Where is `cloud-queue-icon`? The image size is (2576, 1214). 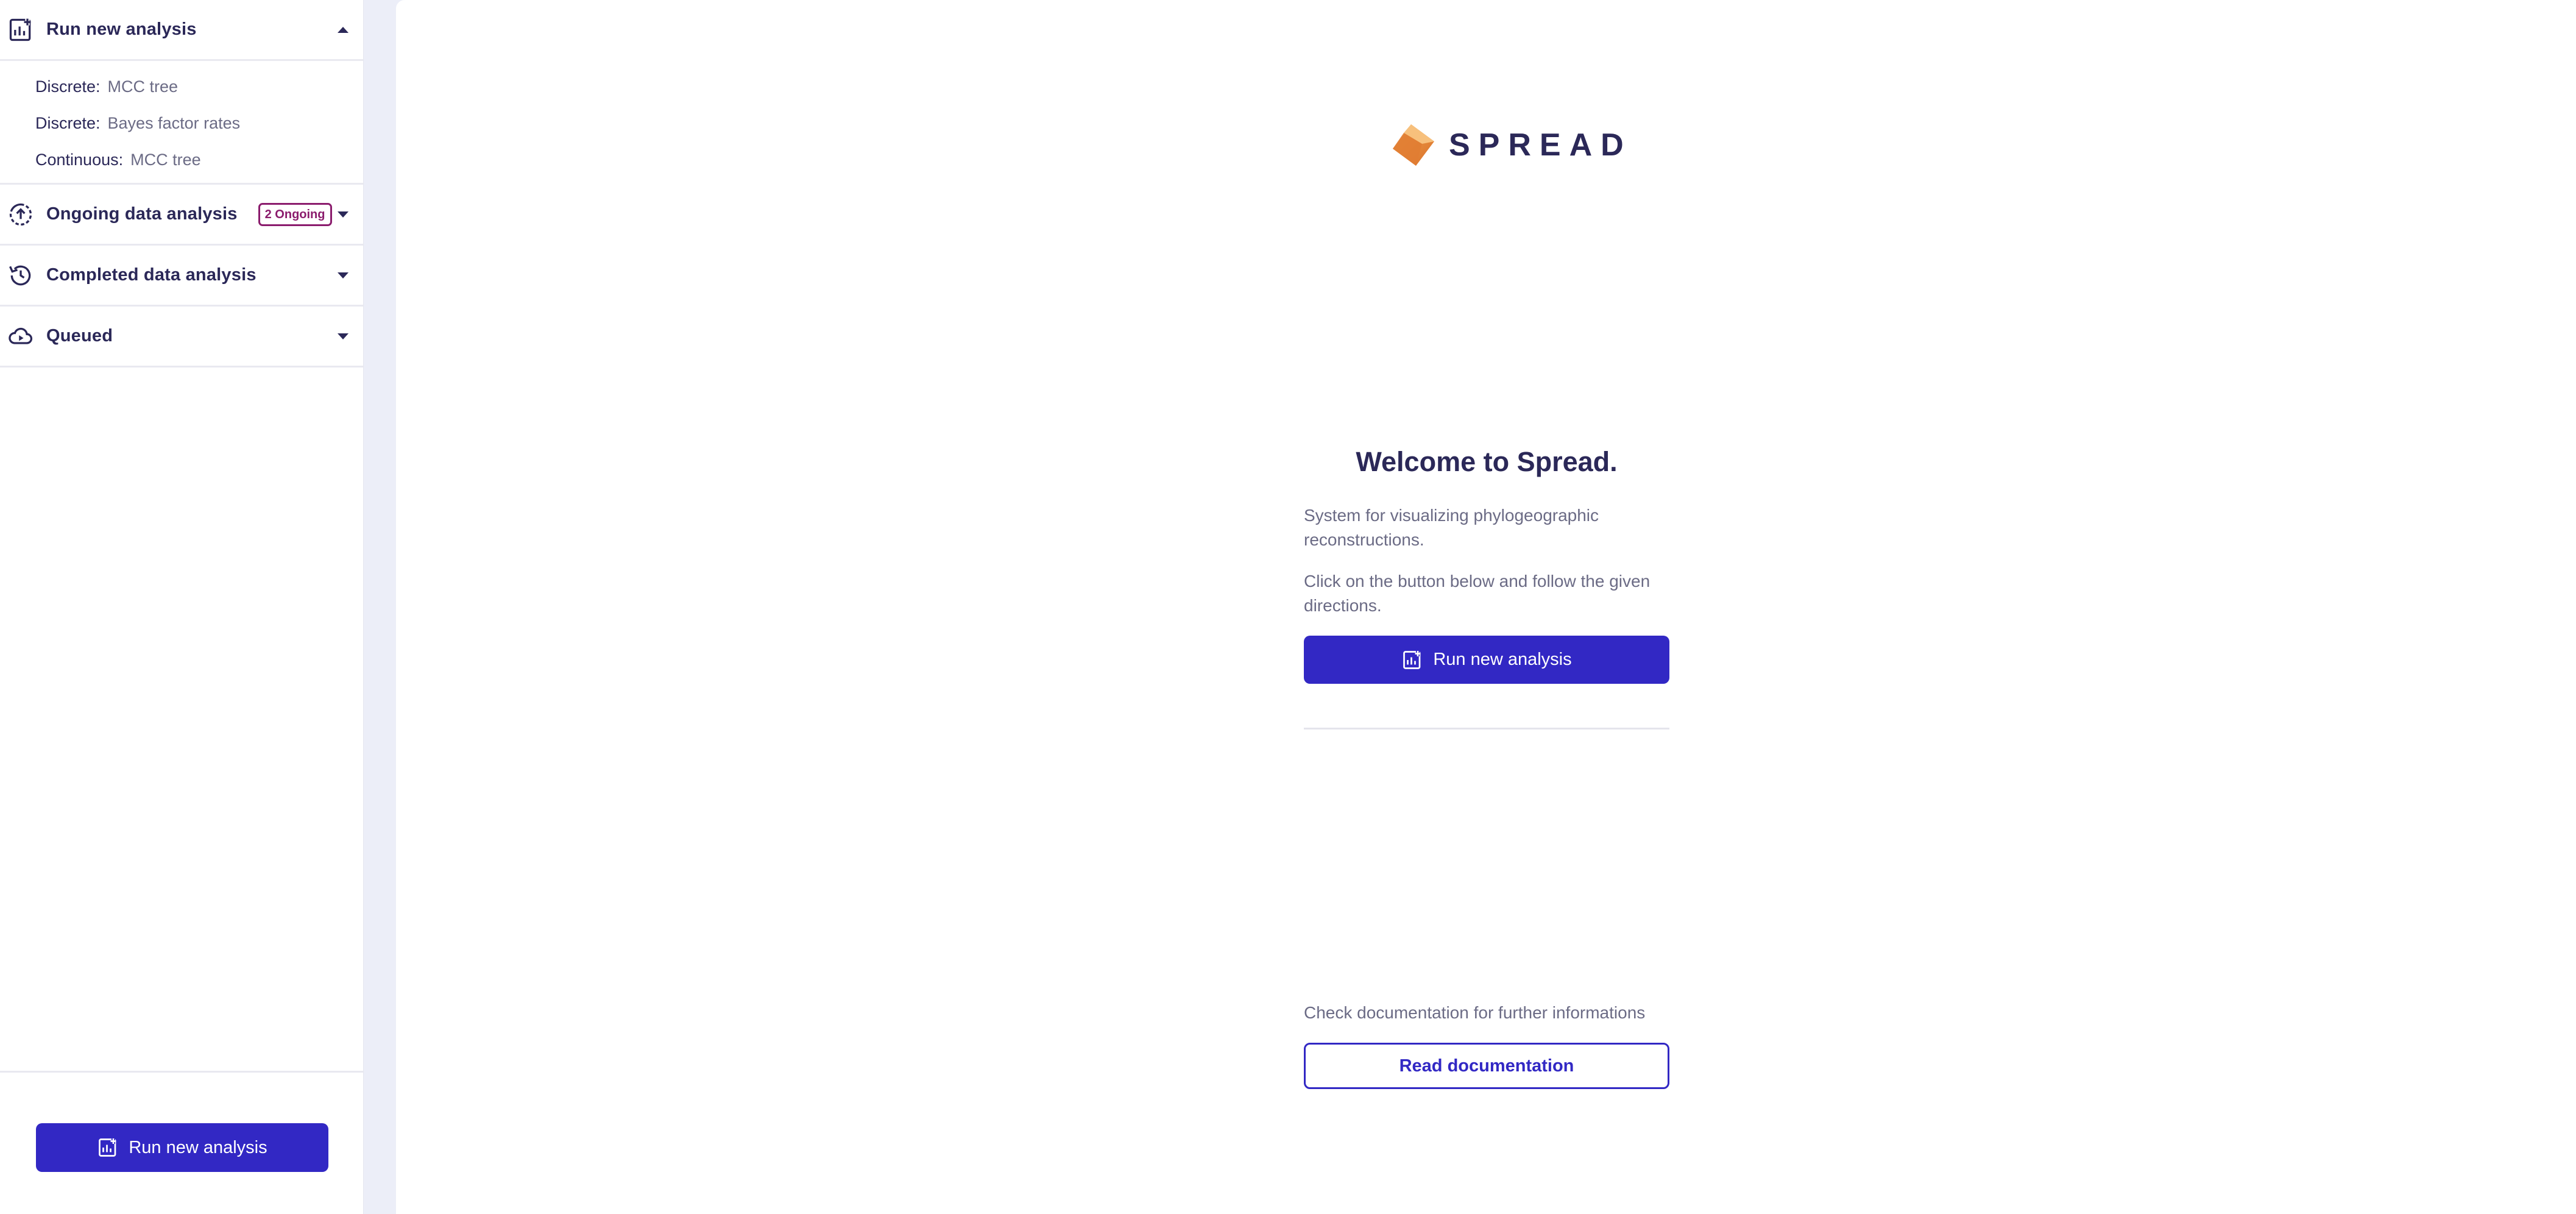
cloud-queue-icon is located at coordinates (20, 336).